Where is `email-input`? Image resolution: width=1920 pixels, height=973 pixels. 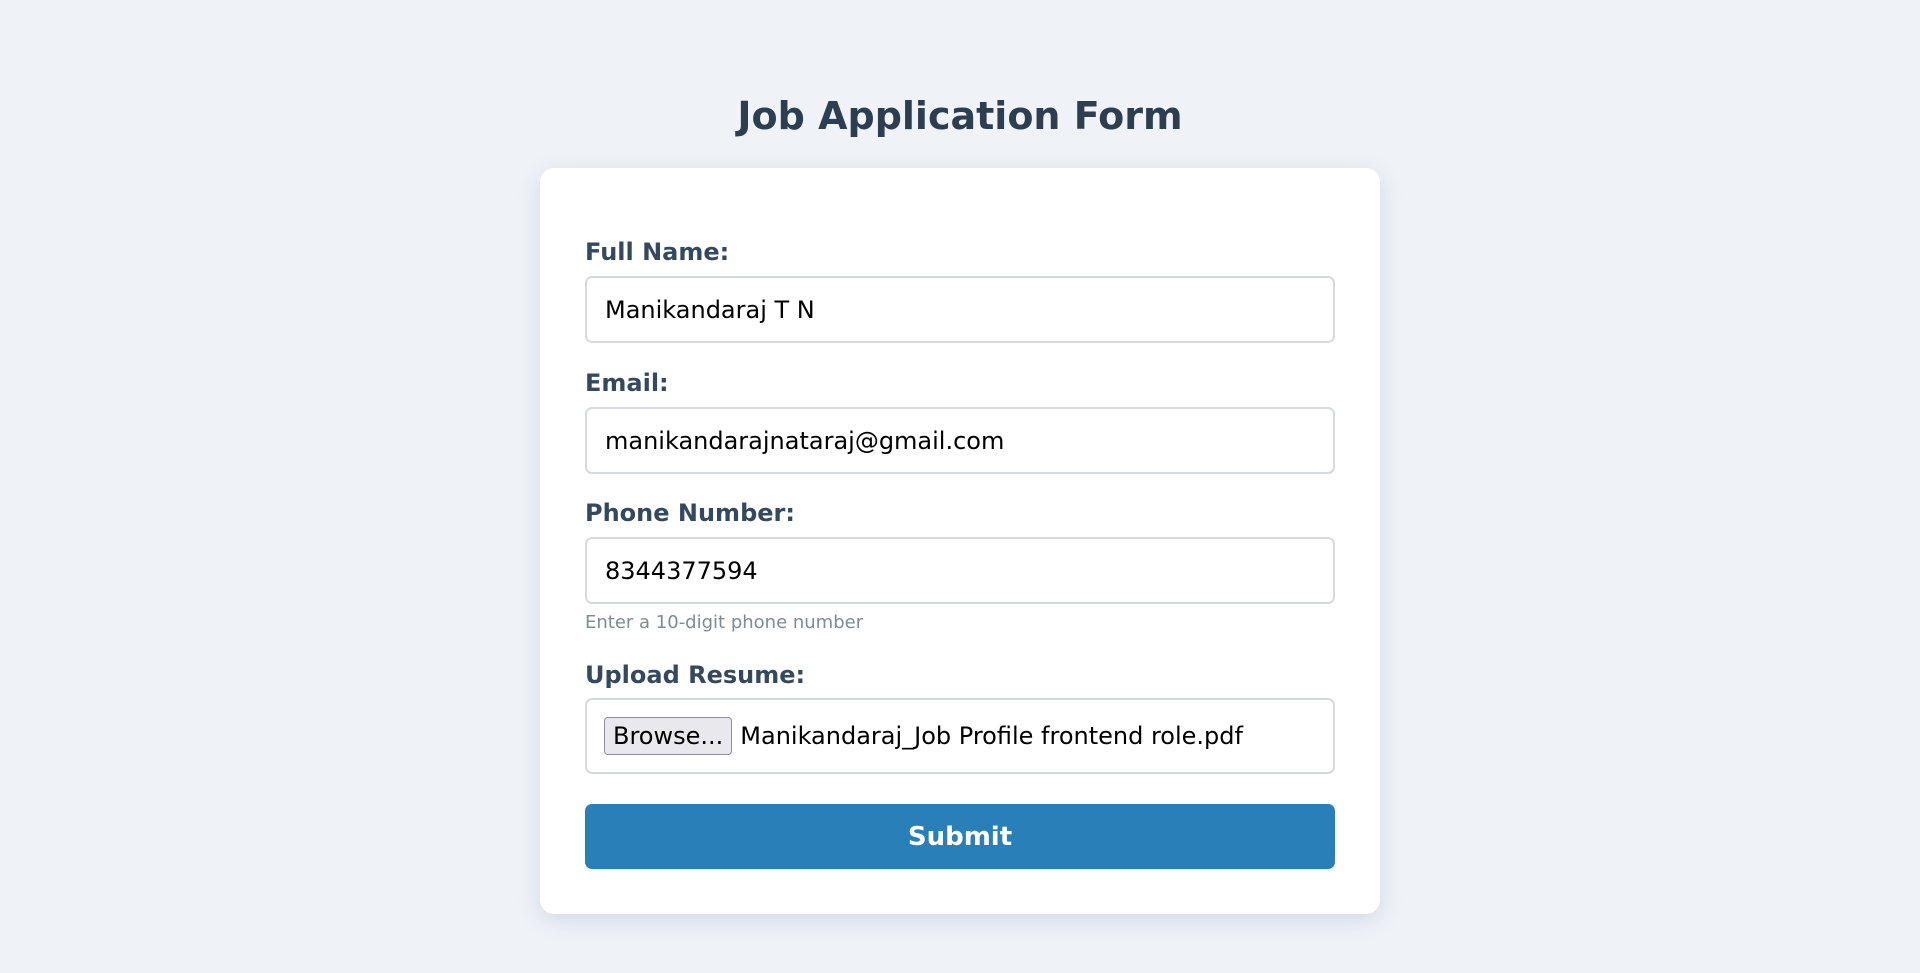
email-input is located at coordinates (960, 440).